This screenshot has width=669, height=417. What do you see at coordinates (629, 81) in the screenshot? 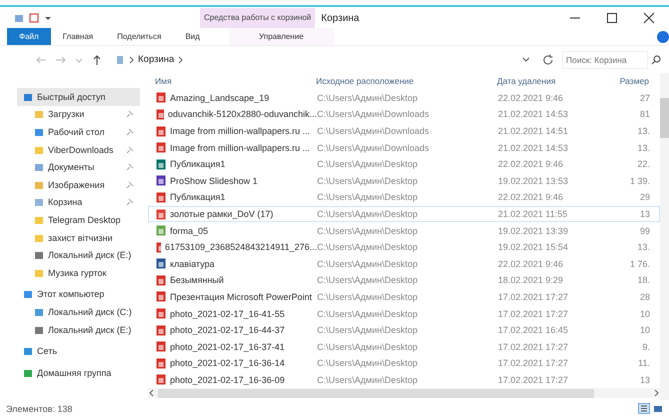
I see `column-header: Размер` at bounding box center [629, 81].